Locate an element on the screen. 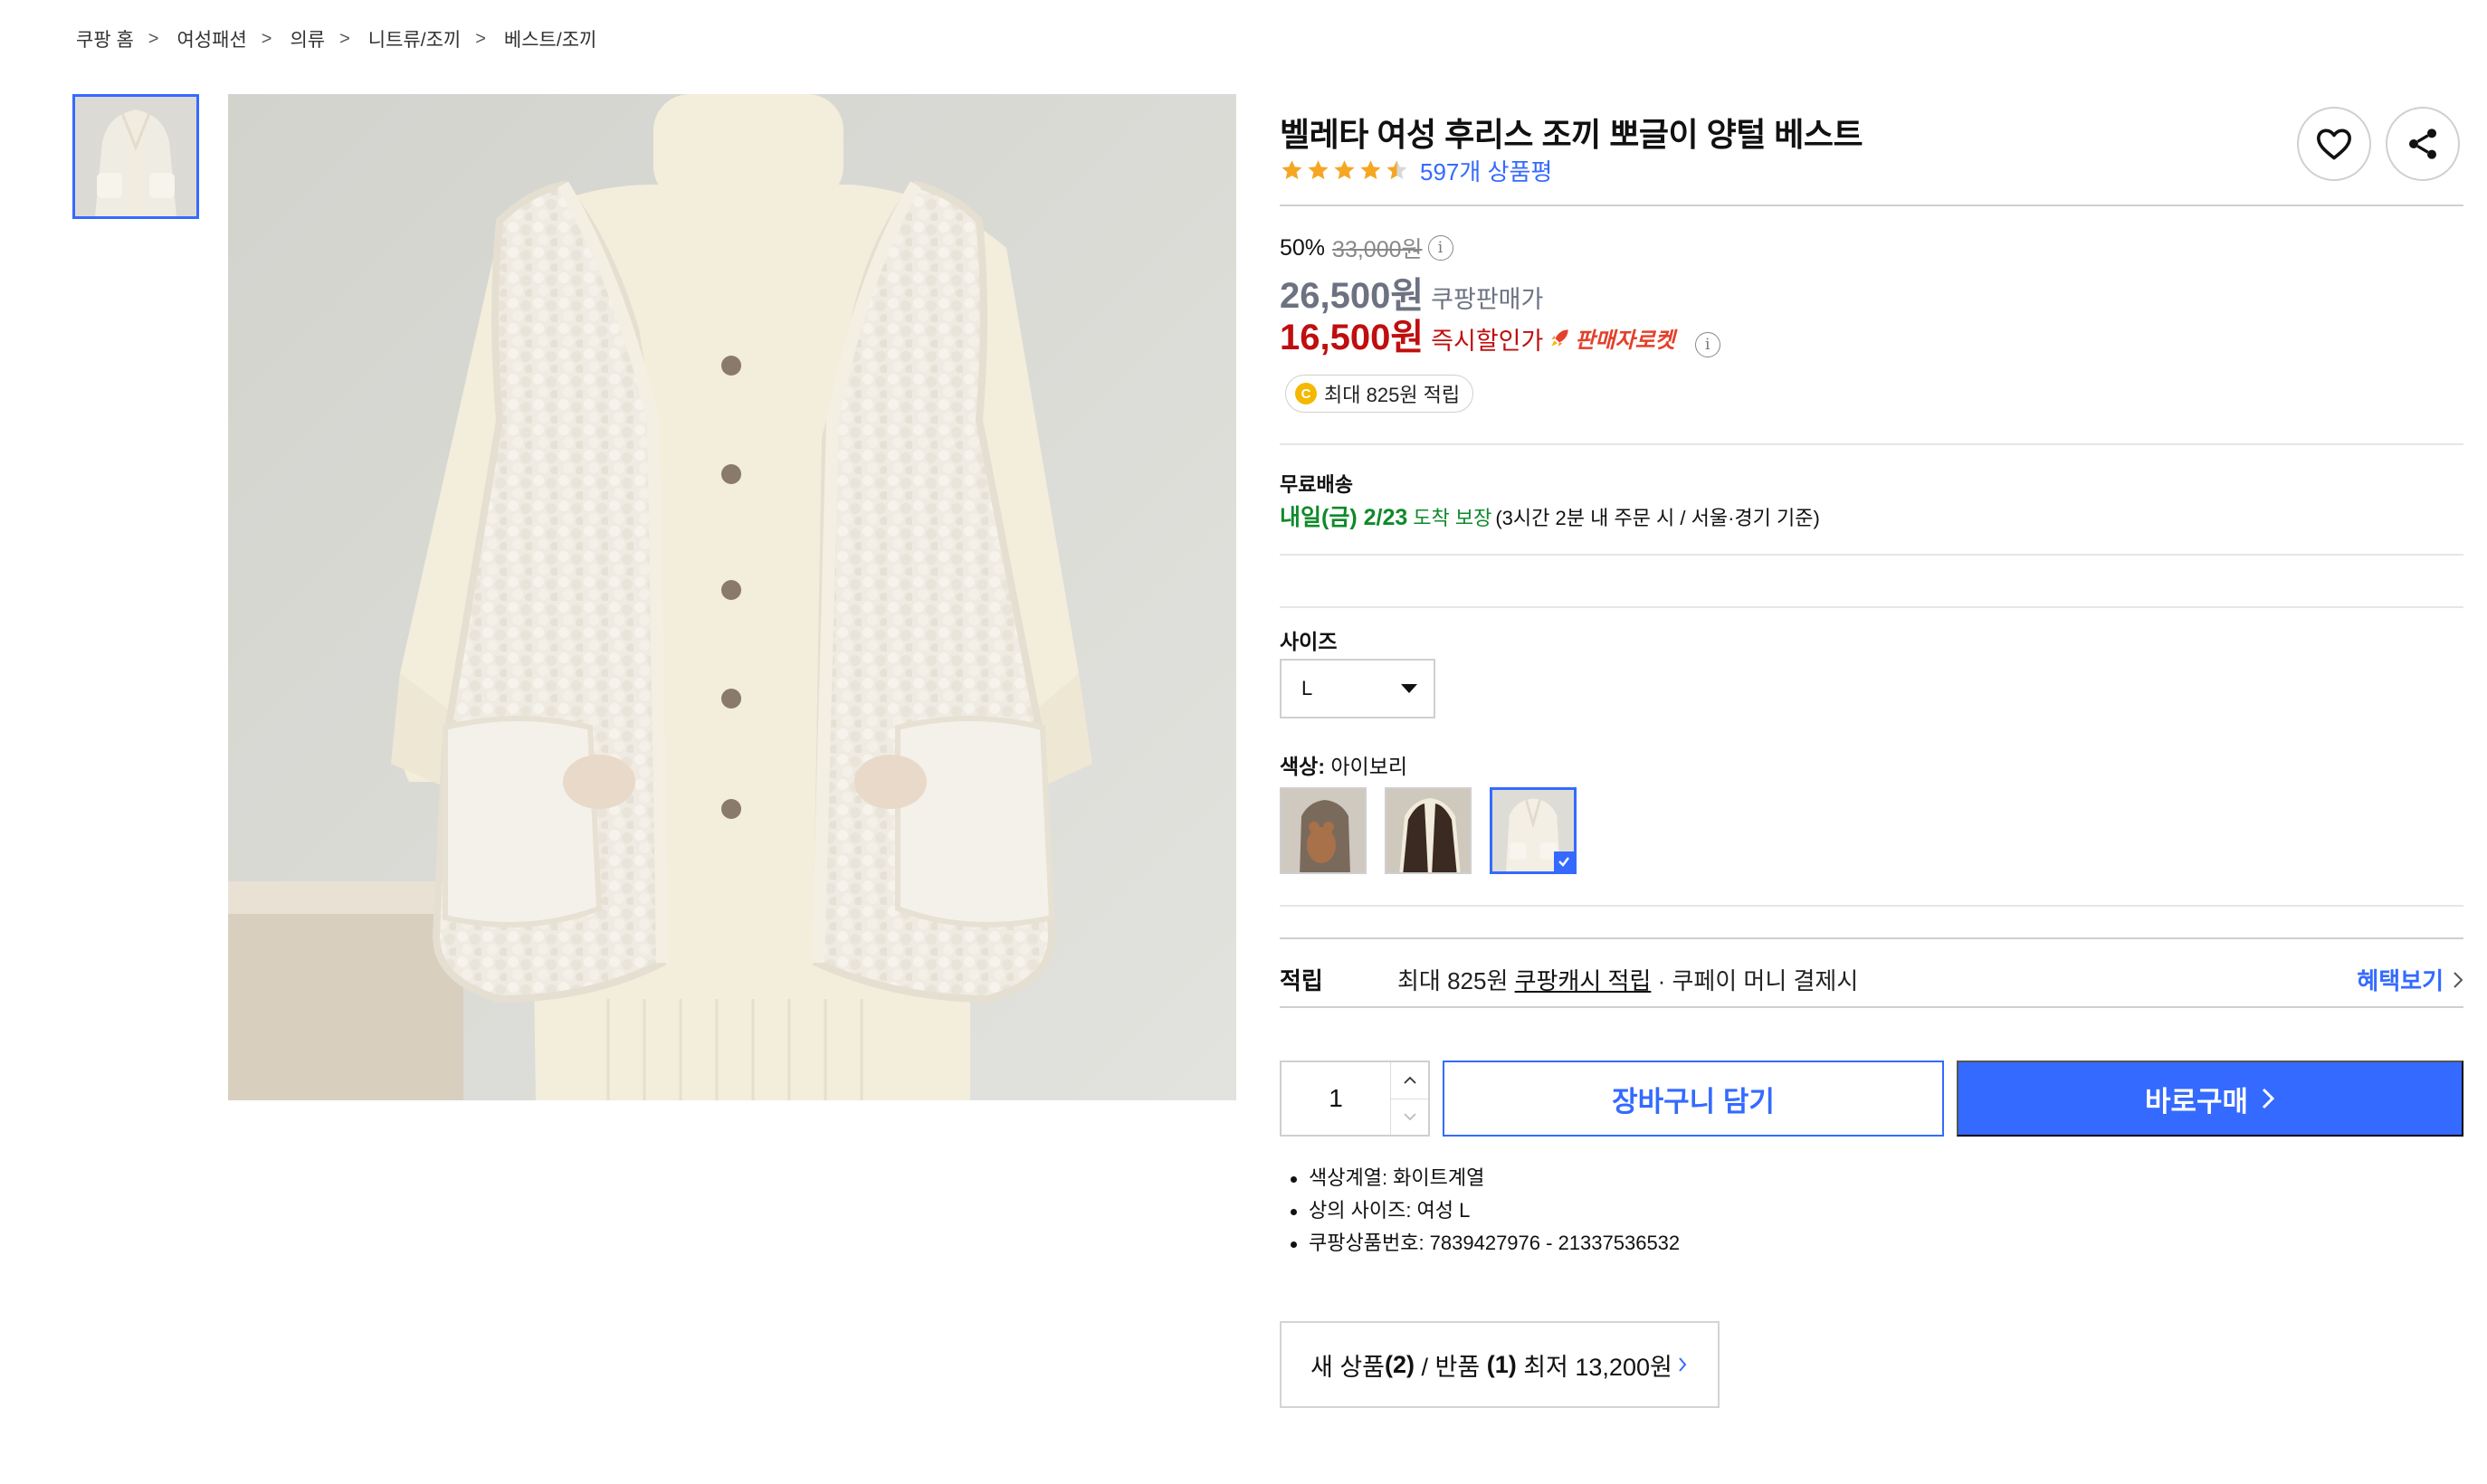 The height and width of the screenshot is (1484, 2487). chevron-up-icon is located at coordinates (1409, 1080).